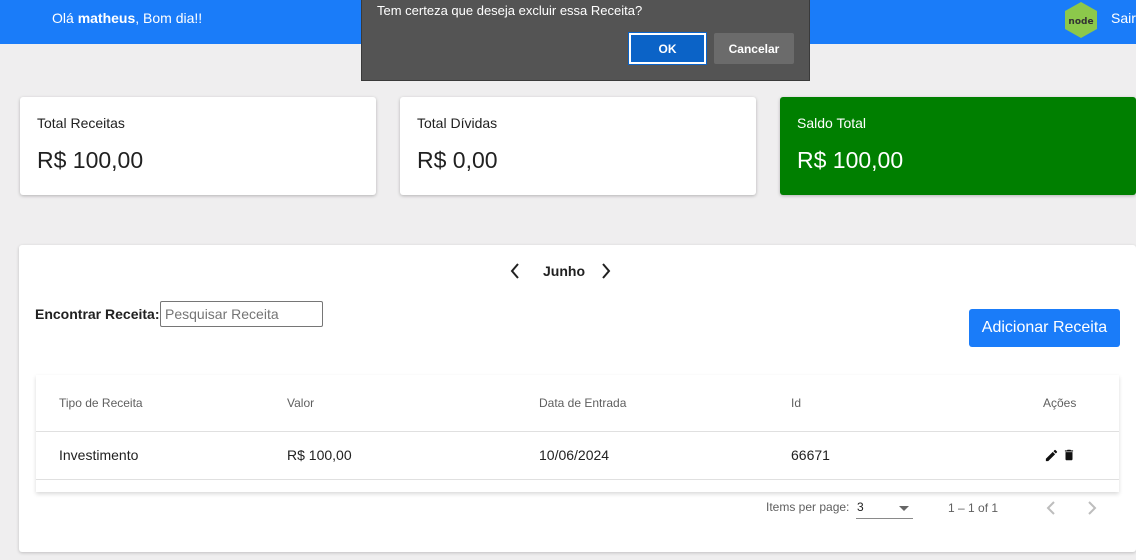 This screenshot has height=560, width=1136. Describe the element at coordinates (564, 271) in the screenshot. I see `month-label: Junho` at that location.